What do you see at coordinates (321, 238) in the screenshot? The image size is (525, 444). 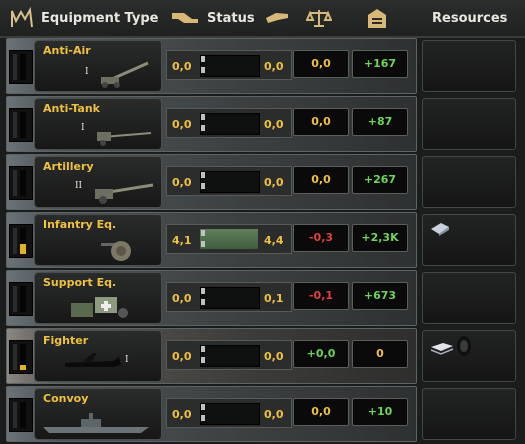 I see `delta-value: -0,3` at bounding box center [321, 238].